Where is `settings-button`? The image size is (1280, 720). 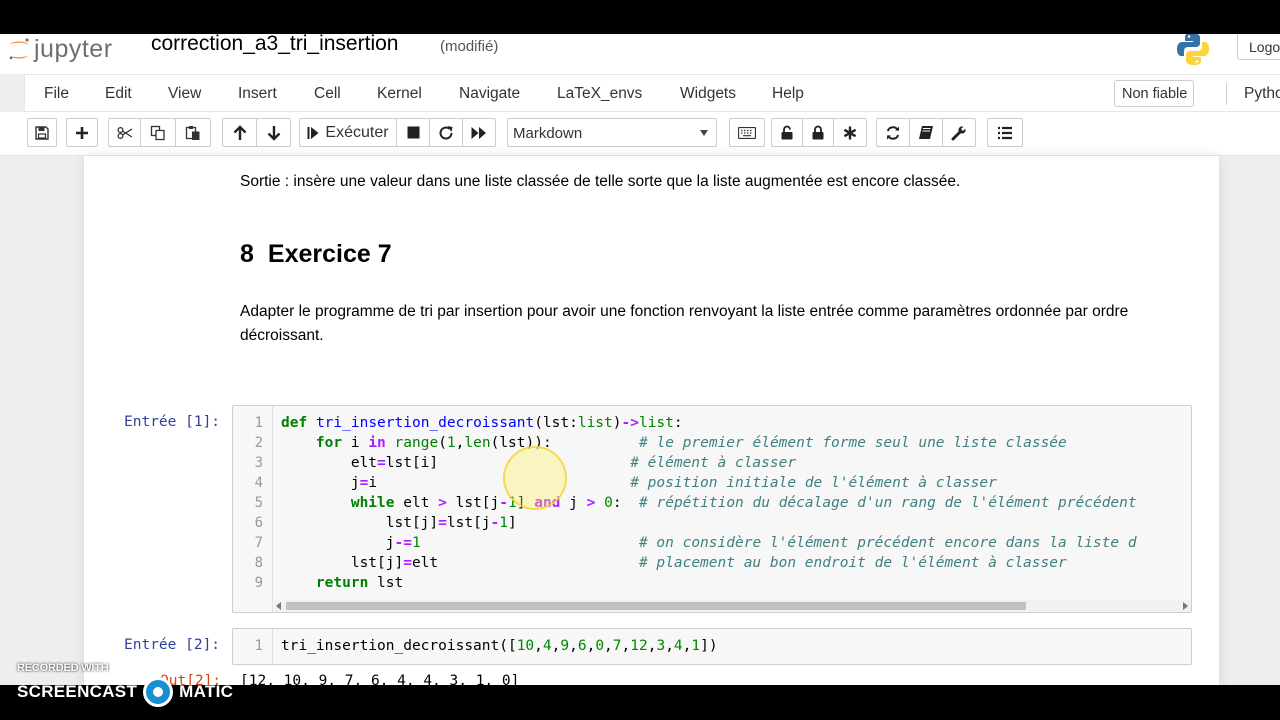
settings-button is located at coordinates (959, 132).